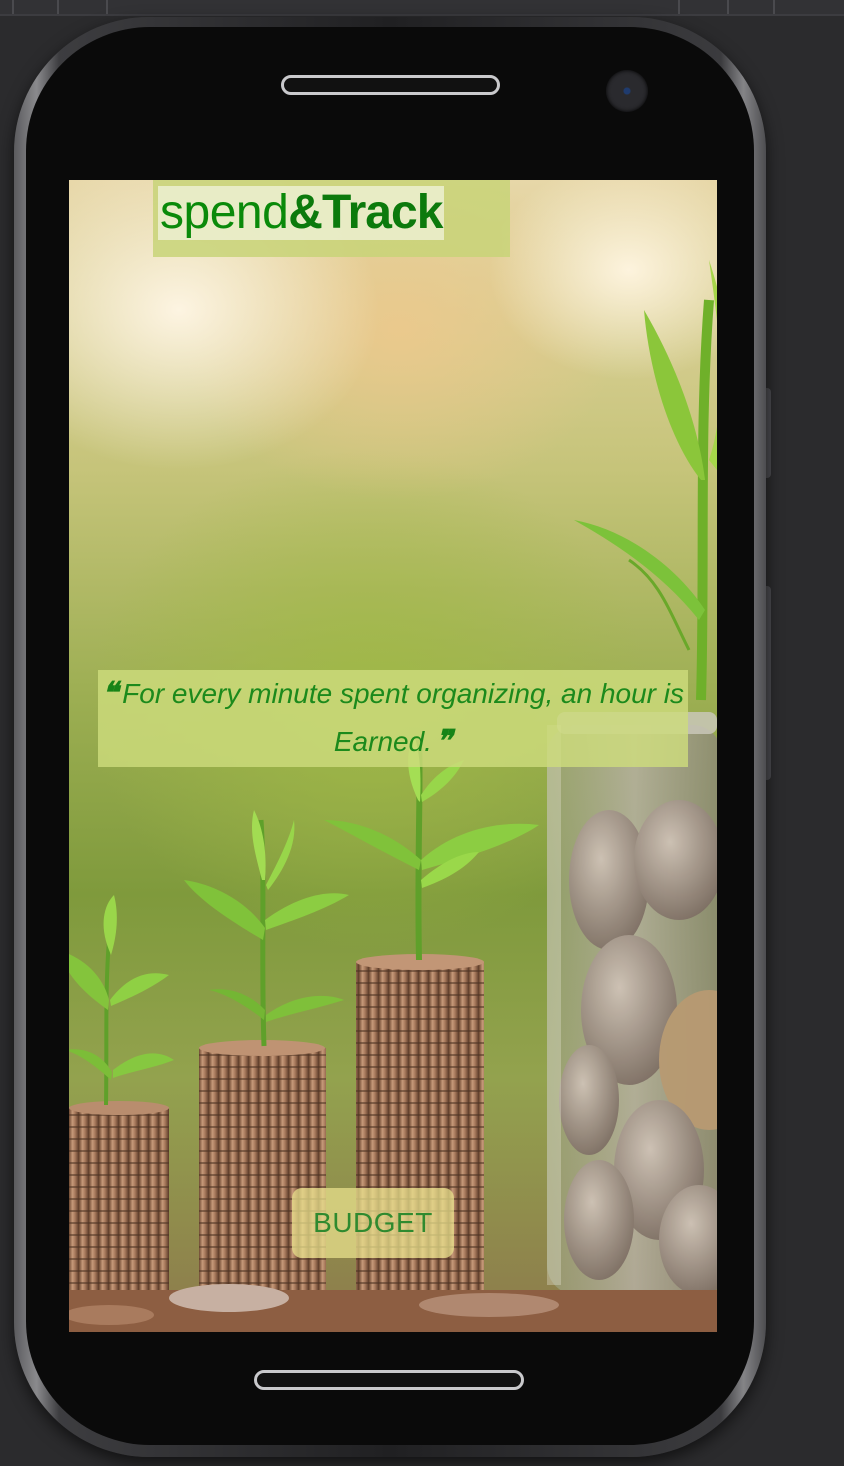 The image size is (844, 1466). Describe the element at coordinates (224, 212) in the screenshot. I see `logo-text-spend: spend` at that location.